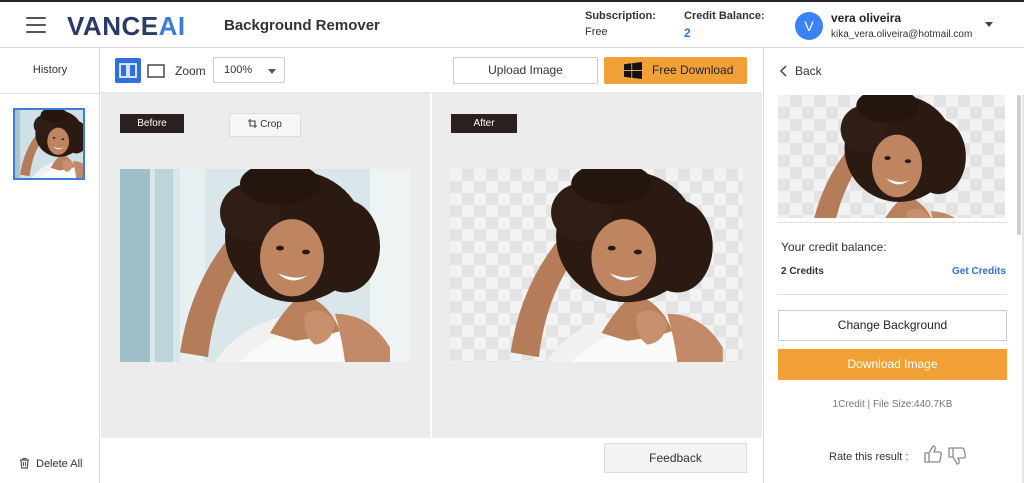 This screenshot has width=1024, height=483. I want to click on zoom-value: 100%, so click(238, 70).